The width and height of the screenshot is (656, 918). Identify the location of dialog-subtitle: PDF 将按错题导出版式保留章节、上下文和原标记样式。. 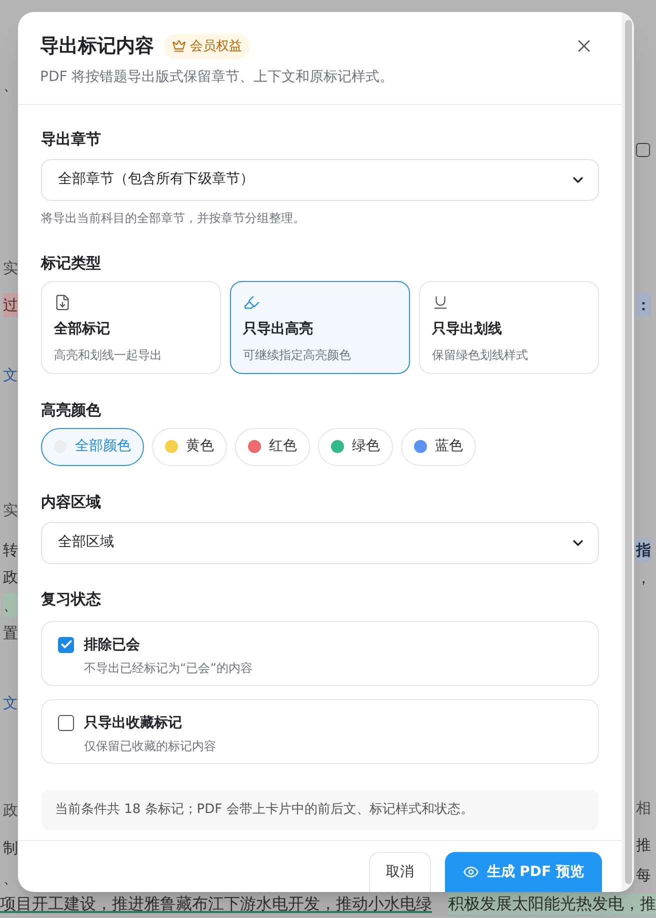
(217, 77).